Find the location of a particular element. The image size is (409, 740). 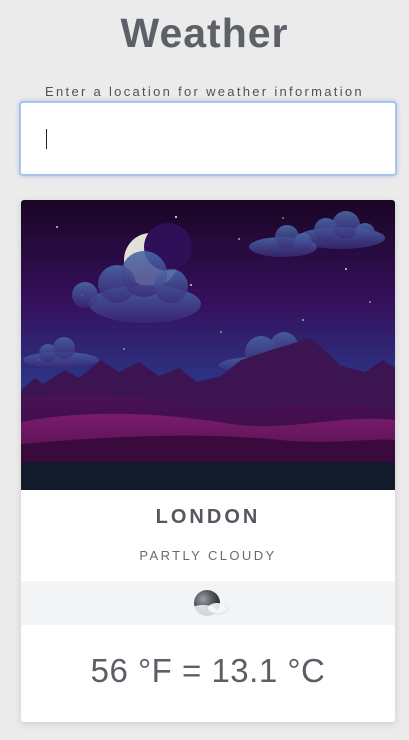

temperature-reading: 56 °F = 13.1 °C is located at coordinates (208, 670).